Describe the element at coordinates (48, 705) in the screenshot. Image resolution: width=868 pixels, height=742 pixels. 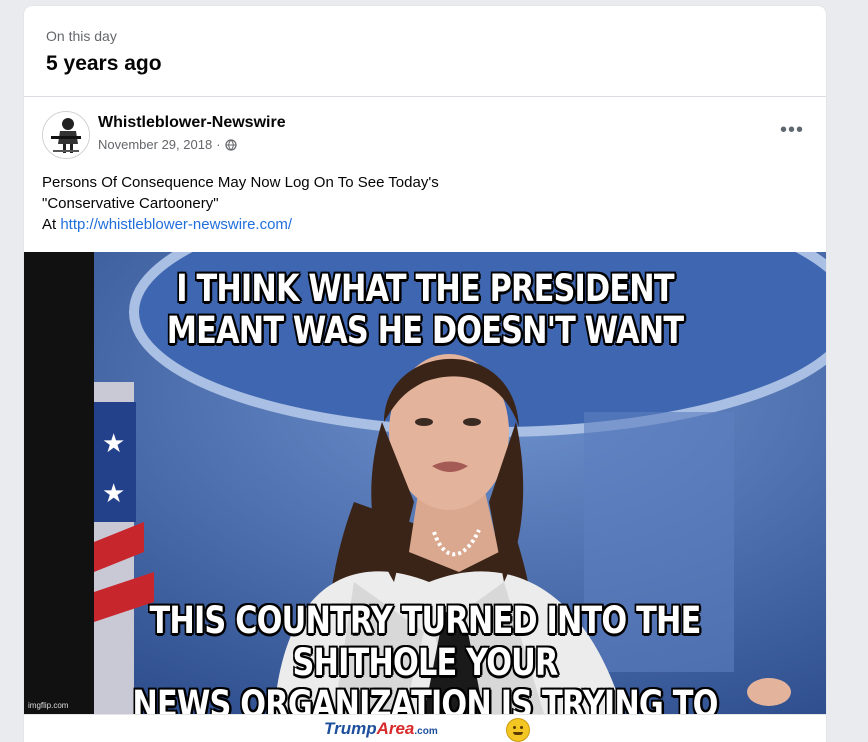
I see `imgflip-watermark: imgflip.com` at that location.